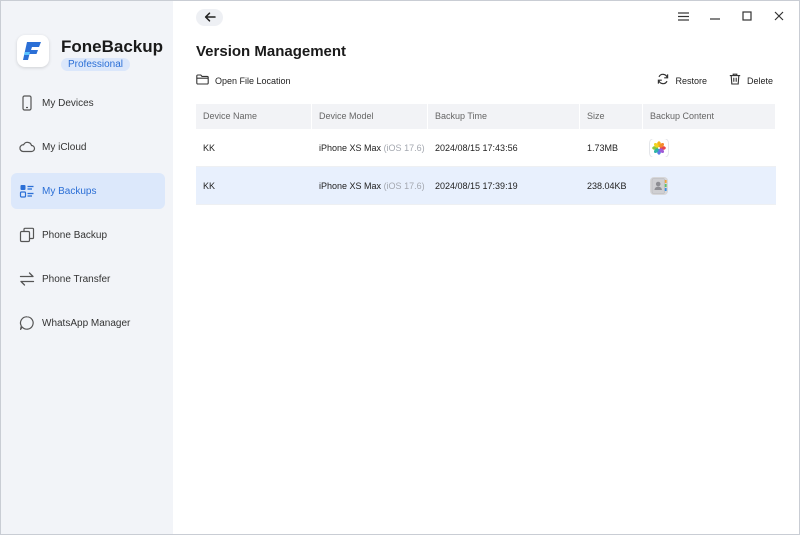  I want to click on column-header-backup-content: Backup Content, so click(709, 116).